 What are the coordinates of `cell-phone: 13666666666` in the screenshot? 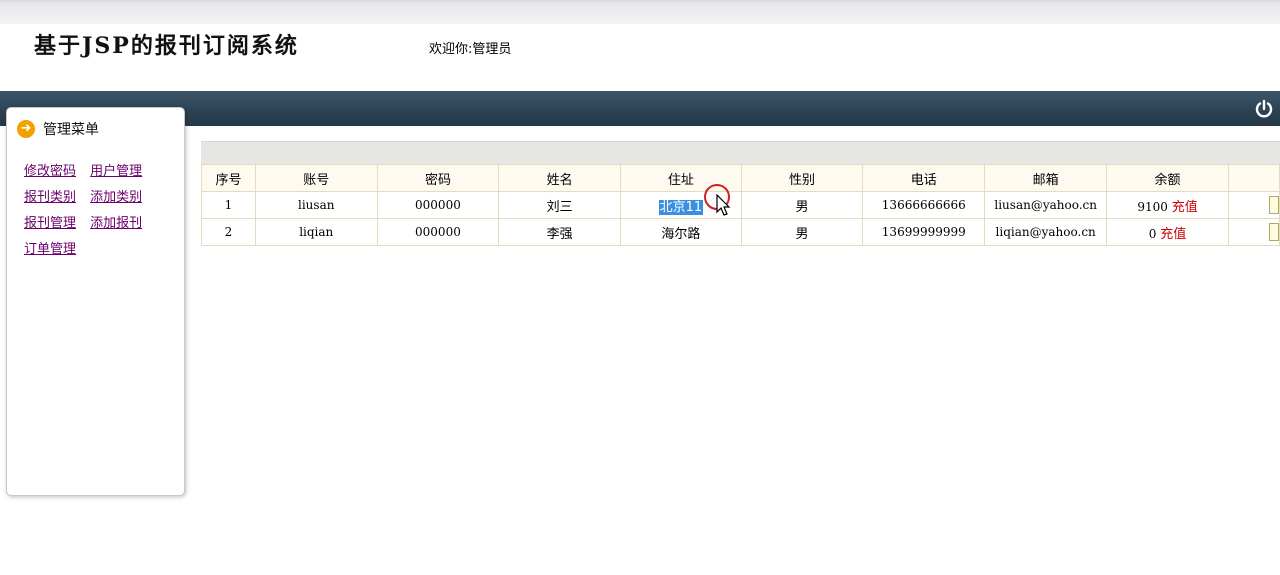 It's located at (924, 205).